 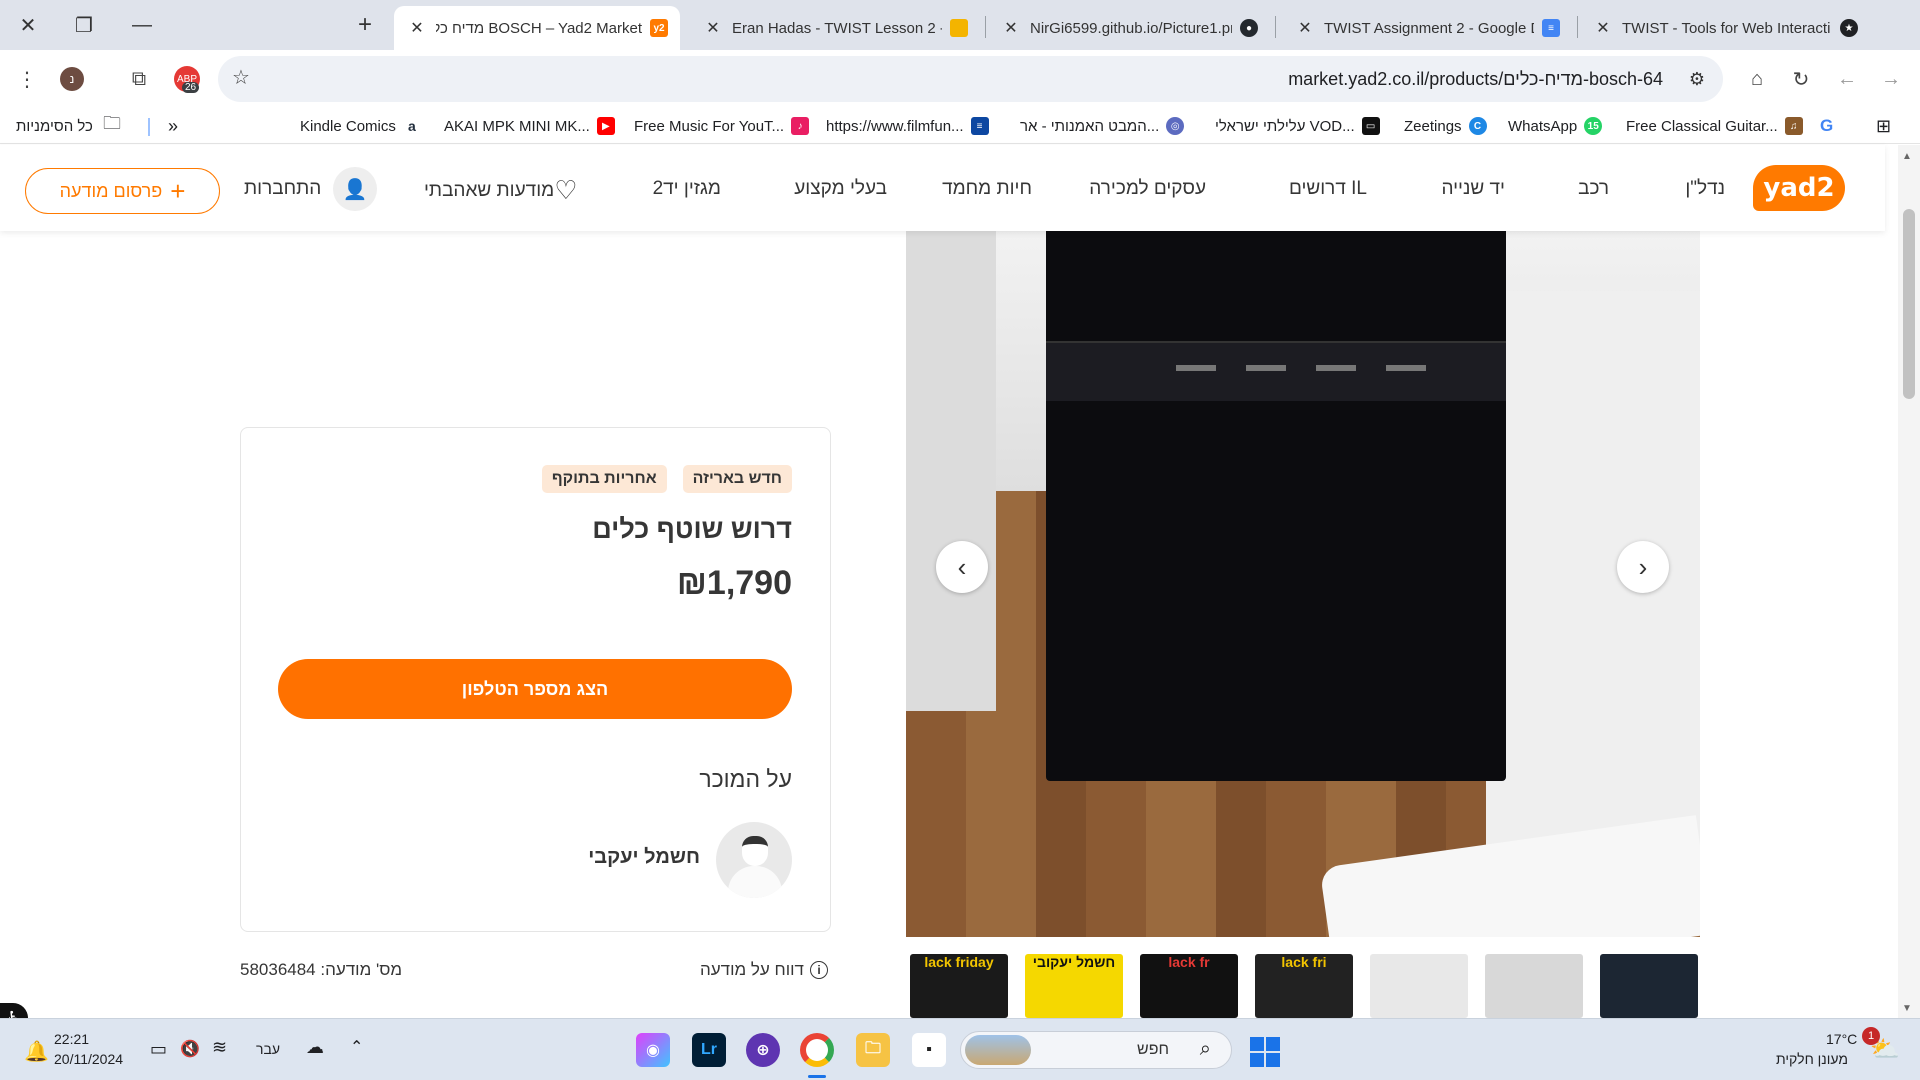 What do you see at coordinates (158, 1049) in the screenshot?
I see `battery-icon: ▭` at bounding box center [158, 1049].